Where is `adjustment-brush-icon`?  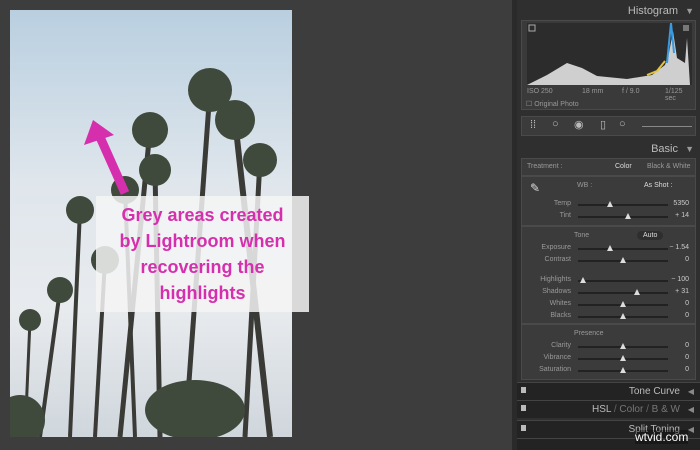
adjustment-brush-icon is located at coordinates (667, 126).